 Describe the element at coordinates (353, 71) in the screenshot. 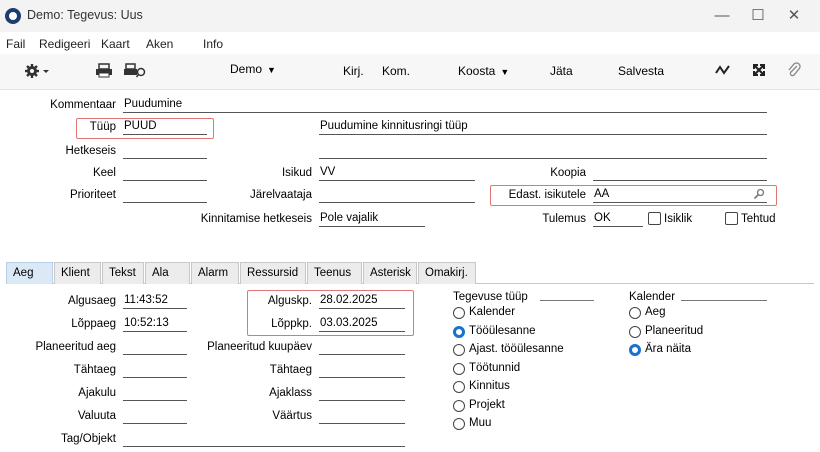

I see `kirj-button: Kirj.` at that location.